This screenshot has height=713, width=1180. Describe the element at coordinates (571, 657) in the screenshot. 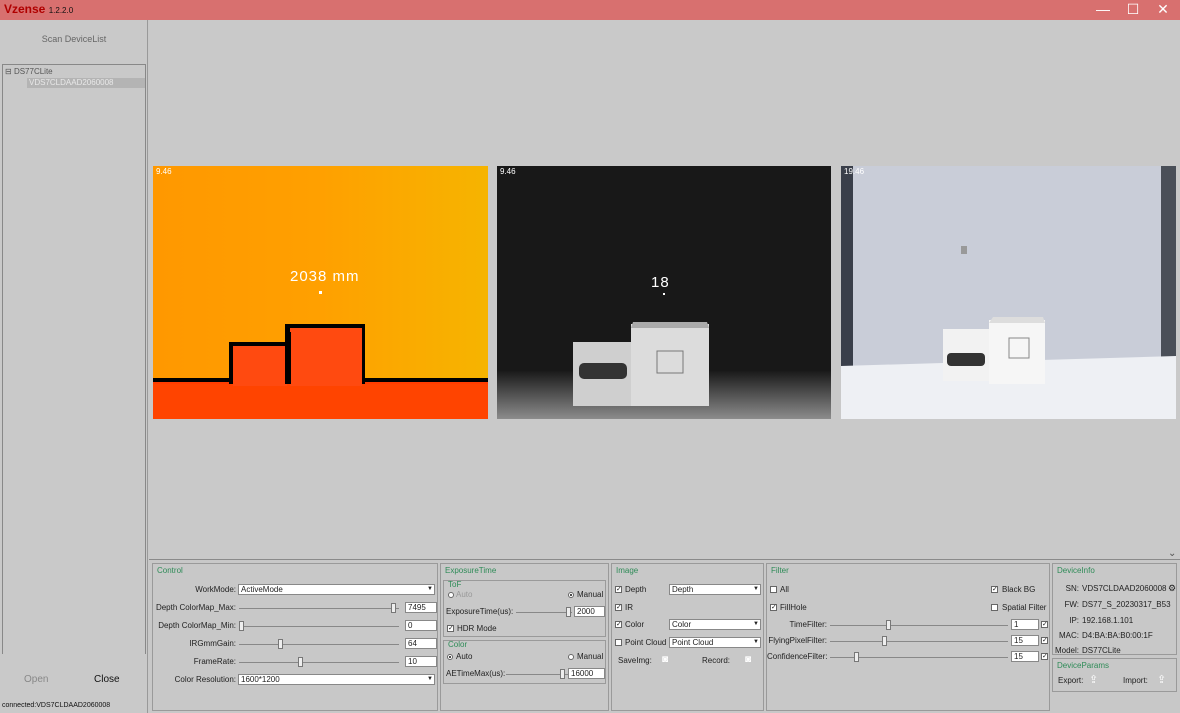

I see `color-manual-radio` at that location.